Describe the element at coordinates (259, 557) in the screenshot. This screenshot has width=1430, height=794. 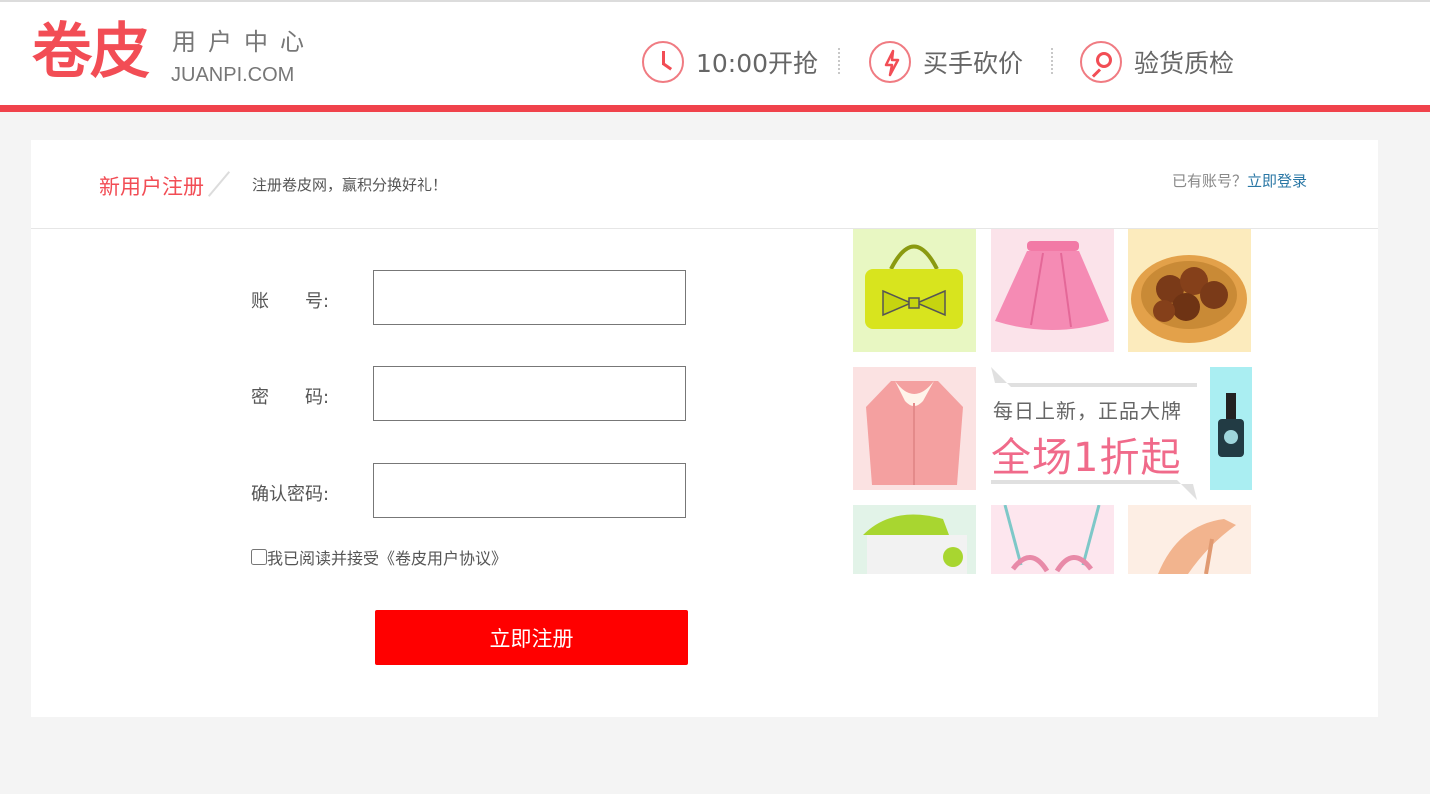
I see `agreement-checkbox` at that location.